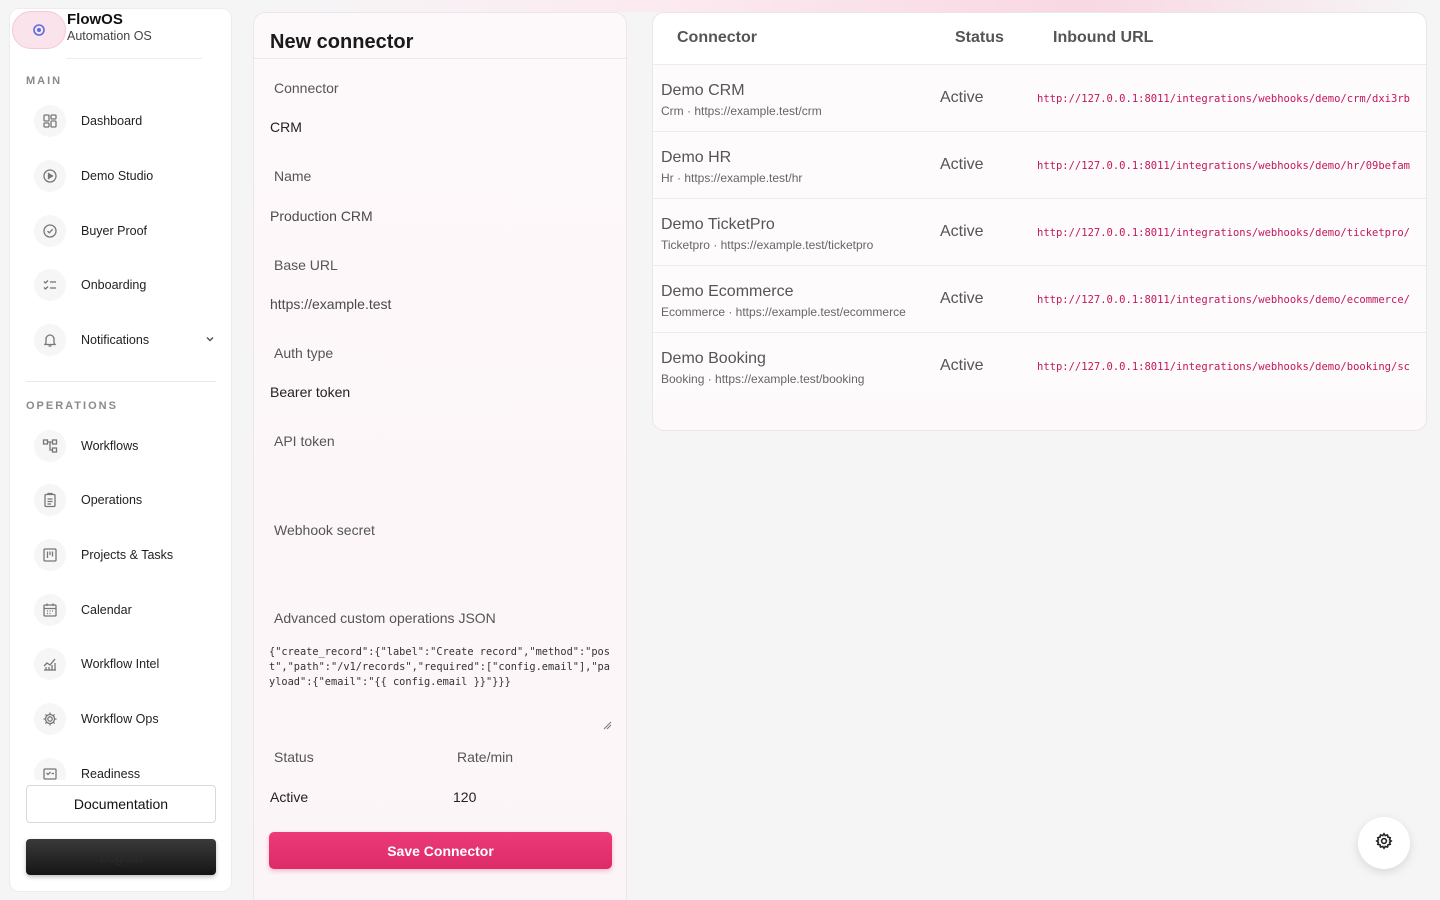 The width and height of the screenshot is (1440, 900). I want to click on api-token-input, so click(441, 484).